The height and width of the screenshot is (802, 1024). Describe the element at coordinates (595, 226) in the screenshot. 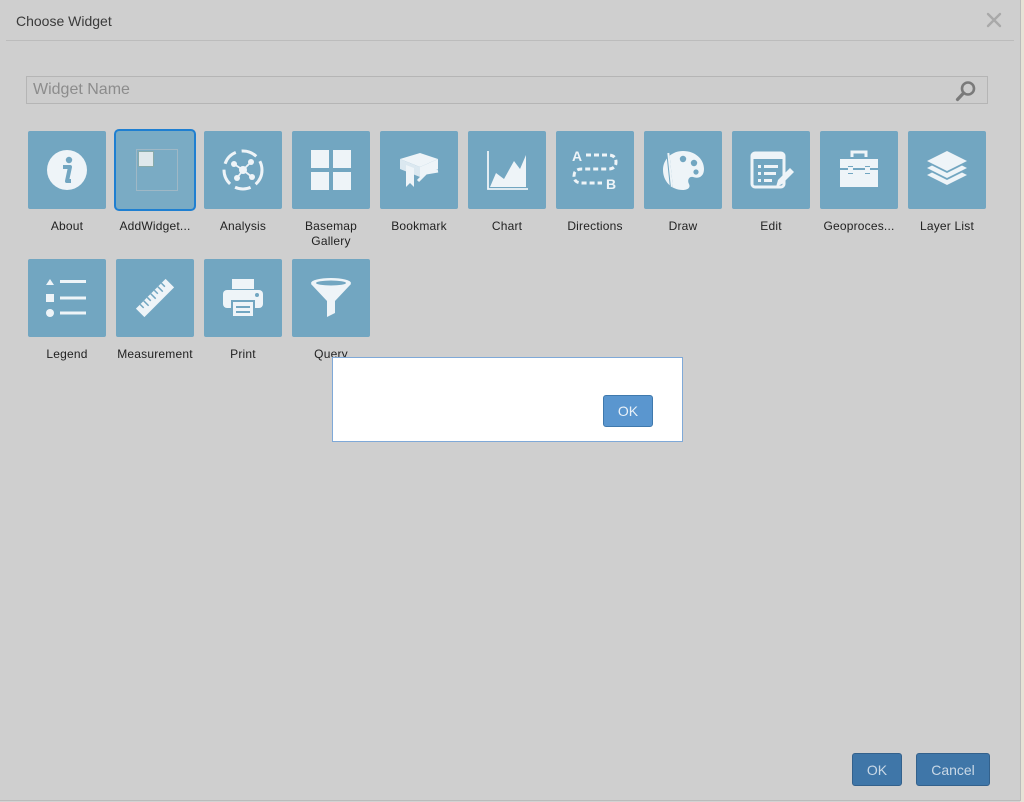

I see `widget-label: Directions` at that location.